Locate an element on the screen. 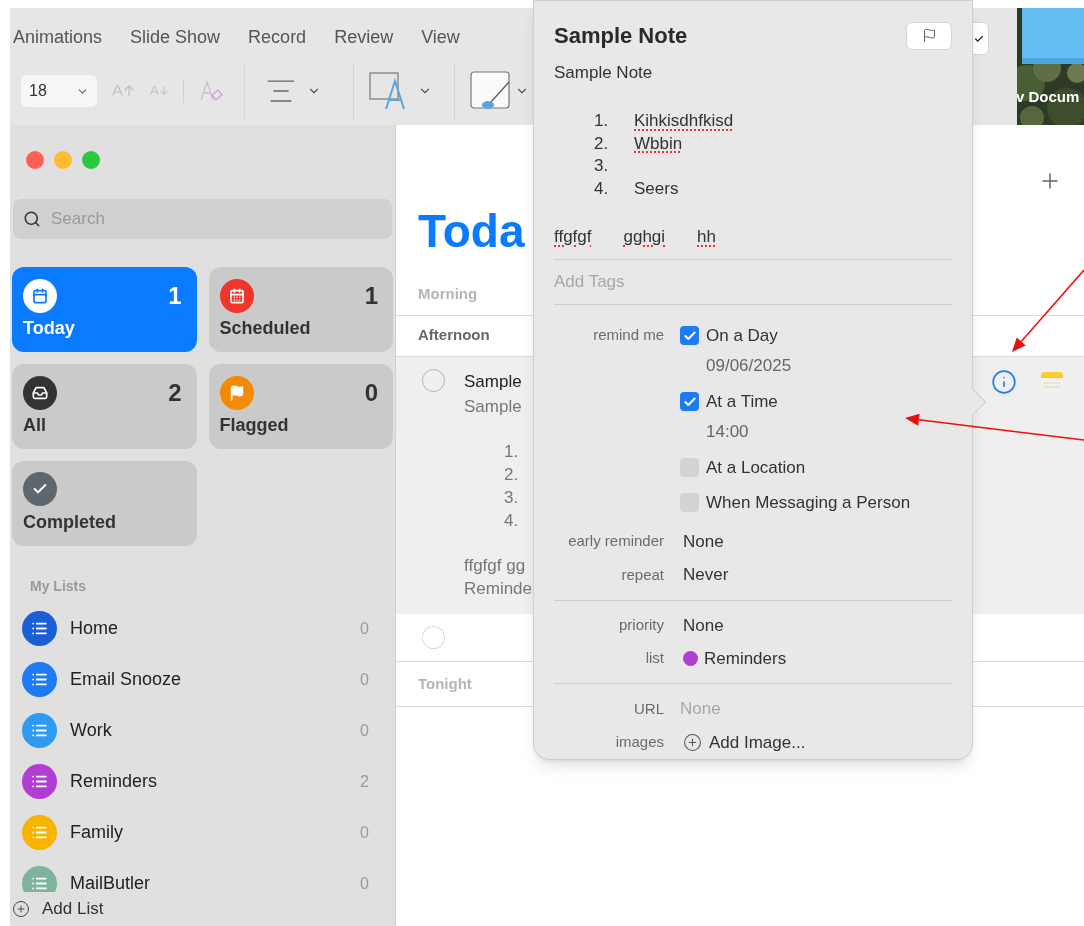 The width and height of the screenshot is (1084, 926). search-icon is located at coordinates (32, 219).